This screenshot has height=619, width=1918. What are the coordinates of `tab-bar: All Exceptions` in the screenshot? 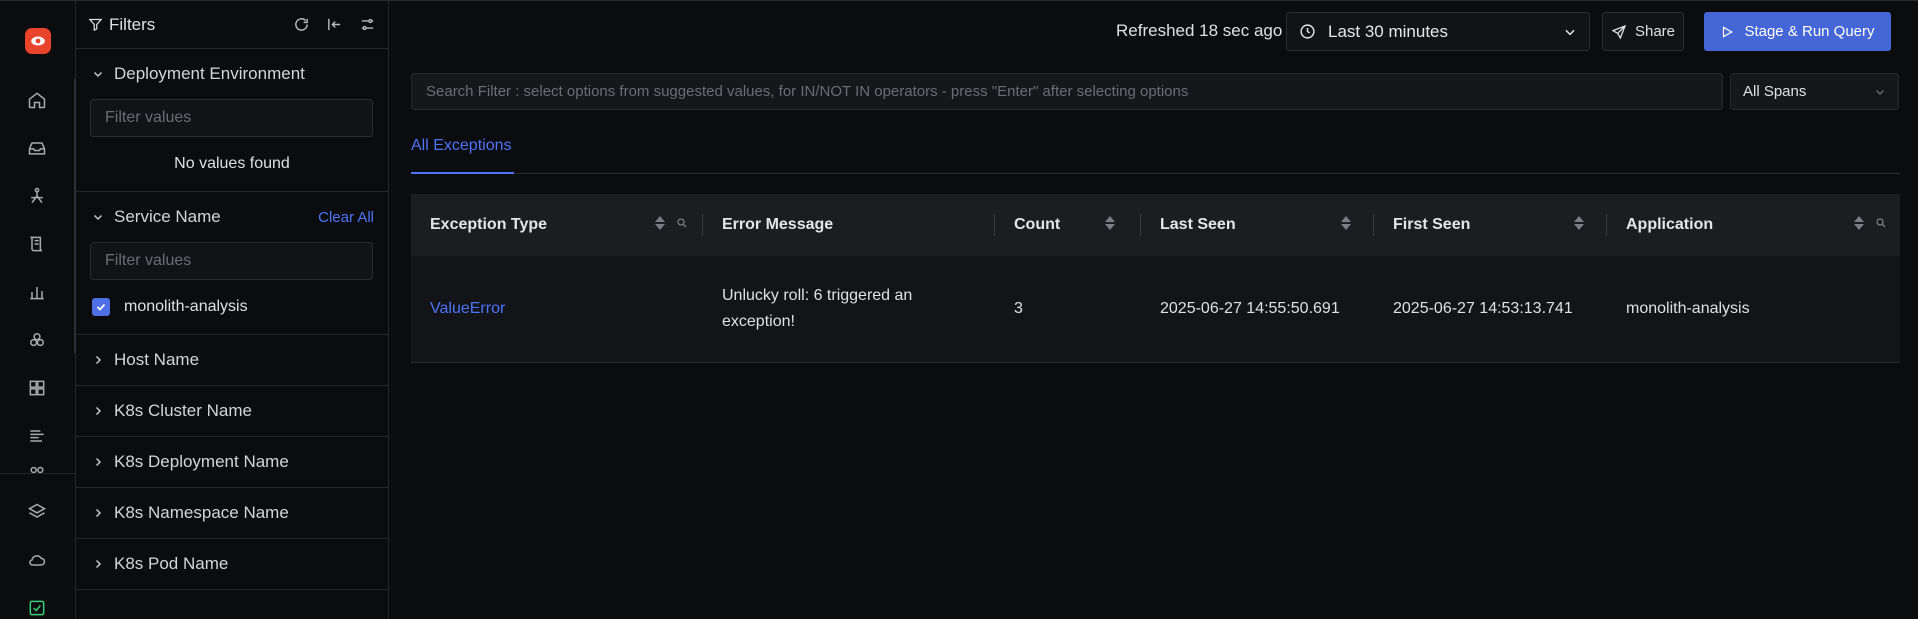 It's located at (1155, 150).